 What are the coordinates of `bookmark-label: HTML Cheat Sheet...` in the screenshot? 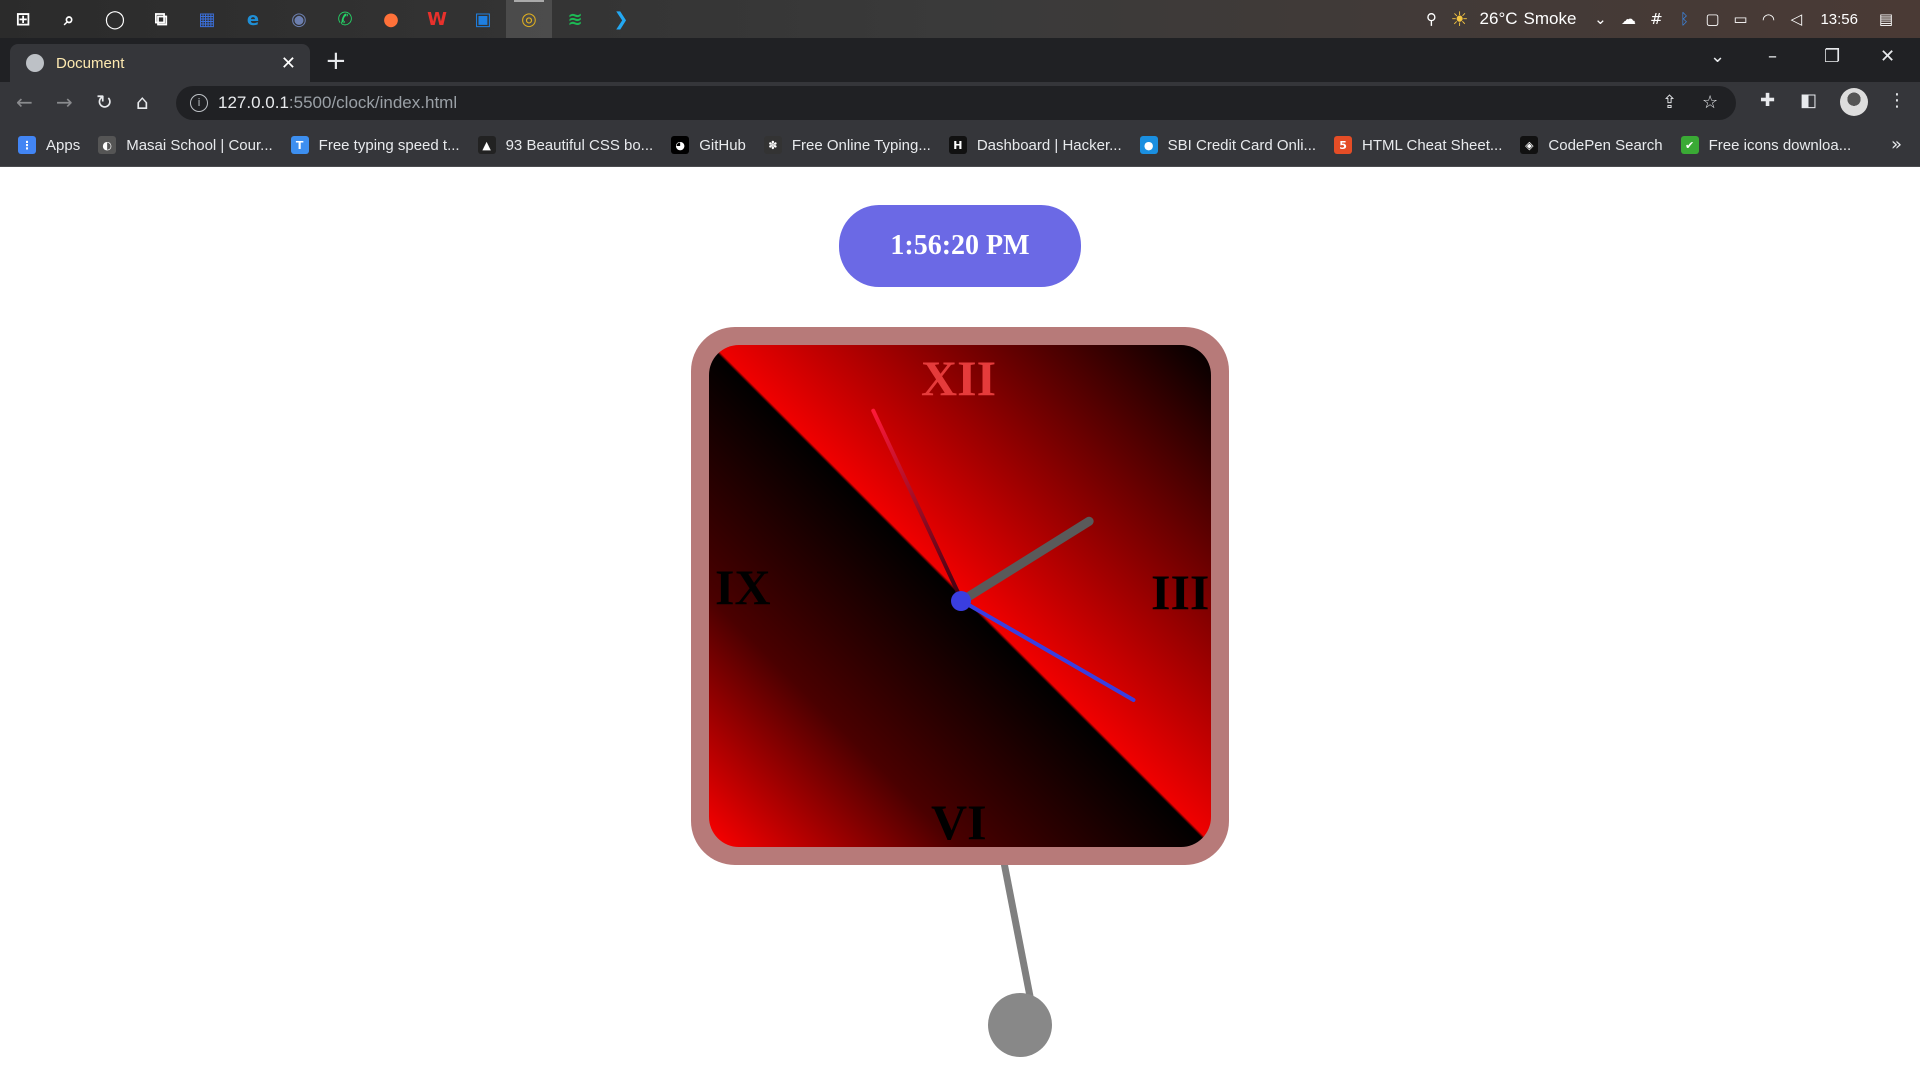 It's located at (1432, 145).